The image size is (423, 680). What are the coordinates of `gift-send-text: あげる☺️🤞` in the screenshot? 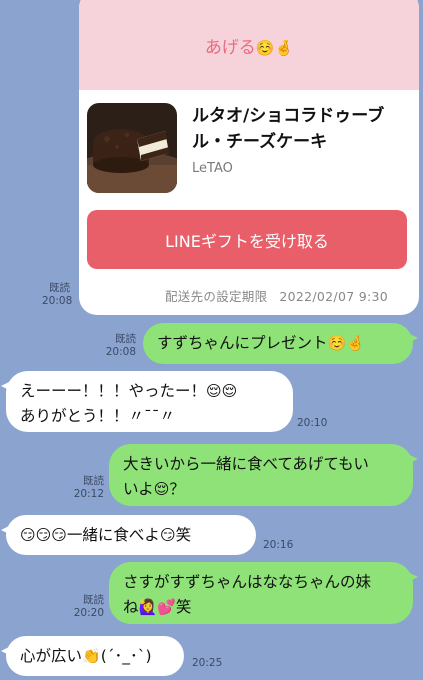 It's located at (249, 47).